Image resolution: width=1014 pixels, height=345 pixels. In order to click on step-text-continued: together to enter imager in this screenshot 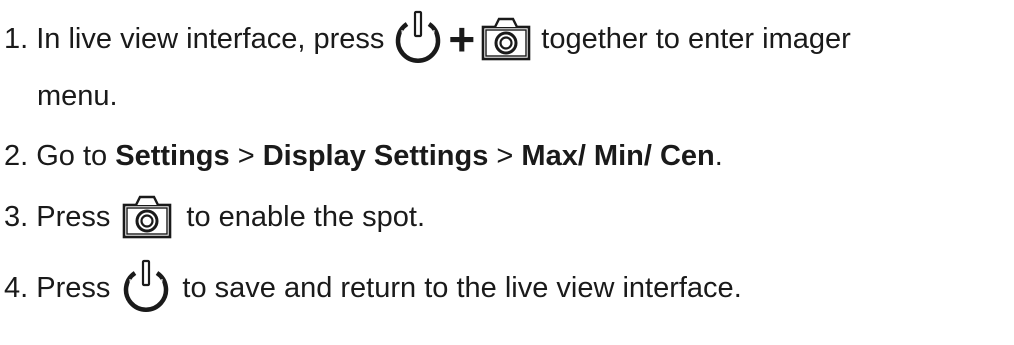, I will do `click(696, 38)`.